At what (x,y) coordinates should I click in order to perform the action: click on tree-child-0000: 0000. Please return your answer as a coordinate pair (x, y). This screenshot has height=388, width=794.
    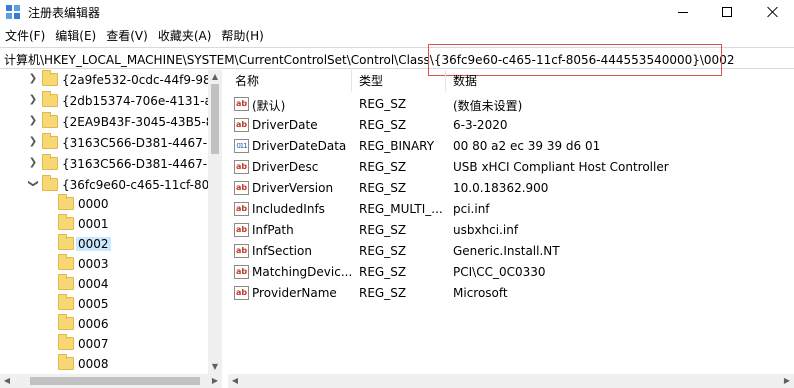
    Looking at the image, I should click on (104, 204).